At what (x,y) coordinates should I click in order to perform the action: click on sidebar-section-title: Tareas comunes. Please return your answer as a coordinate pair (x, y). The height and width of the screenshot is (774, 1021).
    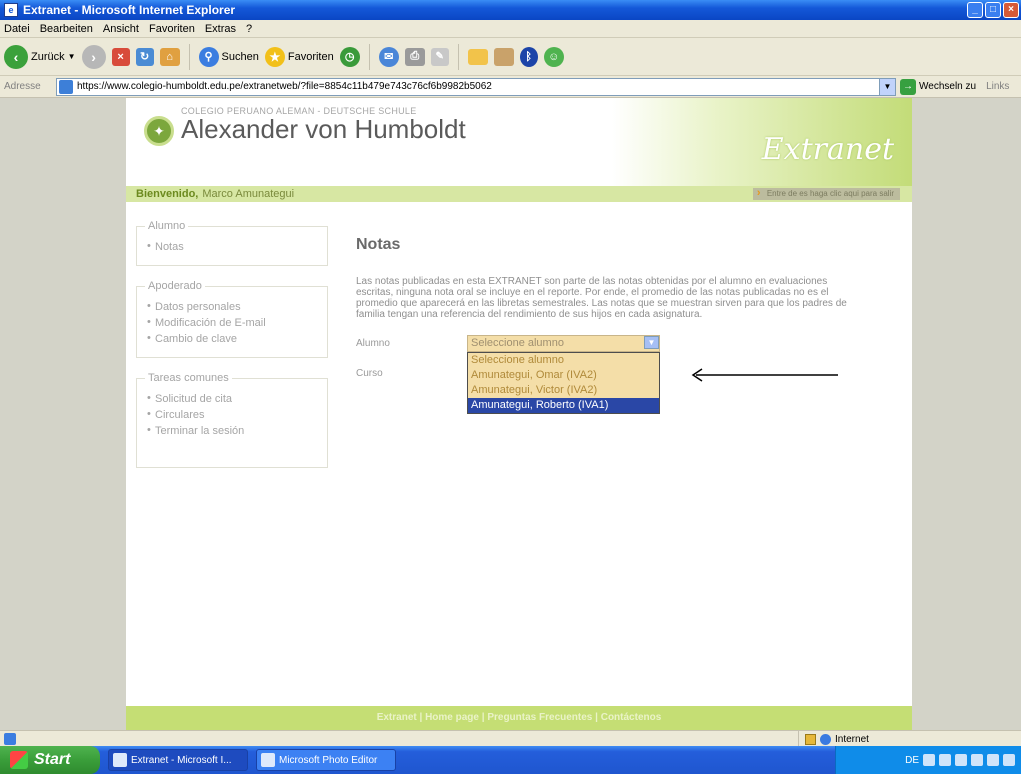
    Looking at the image, I should click on (188, 378).